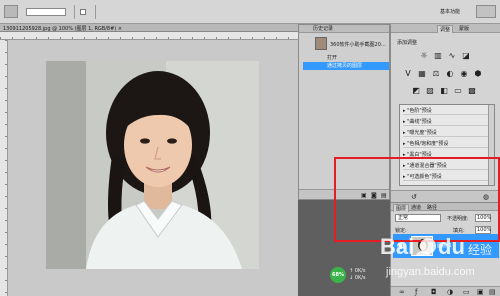  Describe the element at coordinates (450, 74) in the screenshot. I see `black-white-icon: ◐` at that location.